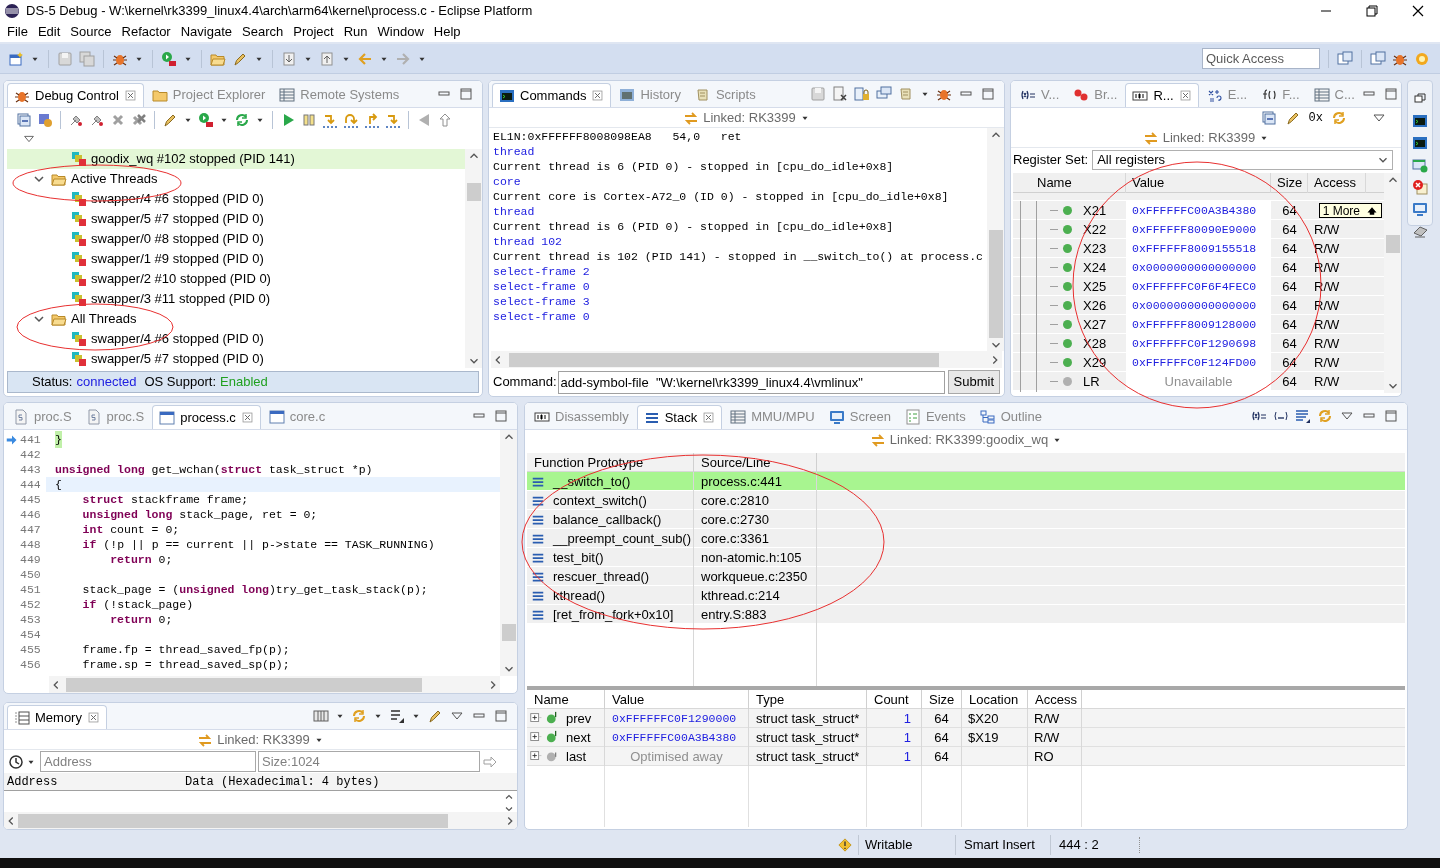 The image size is (1440, 868). What do you see at coordinates (236, 239) in the screenshot?
I see `tree-item: swapper/0 #8 stopped (PID 0)` at bounding box center [236, 239].